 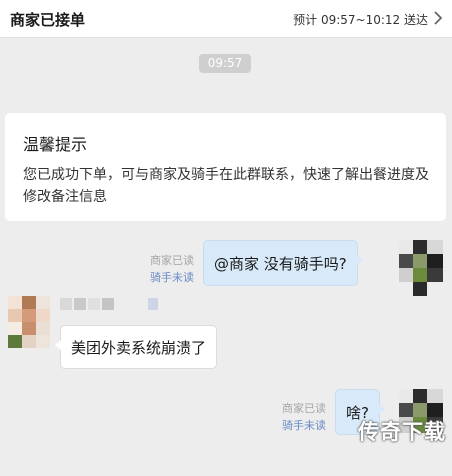 What do you see at coordinates (226, 186) in the screenshot?
I see `notice-body: 您已成功下单，可与商家及骑手在此群联系，快速了解出餐进度及修改备注信息` at bounding box center [226, 186].